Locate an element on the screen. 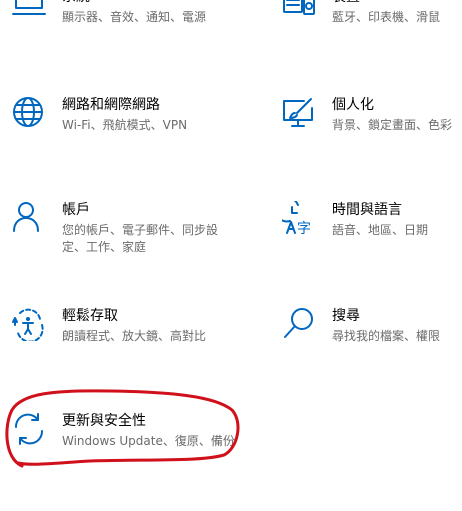 Image resolution: width=462 pixels, height=511 pixels. tile-system: 系統 顯示器、音效、通知、電源 is located at coordinates (122, 29).